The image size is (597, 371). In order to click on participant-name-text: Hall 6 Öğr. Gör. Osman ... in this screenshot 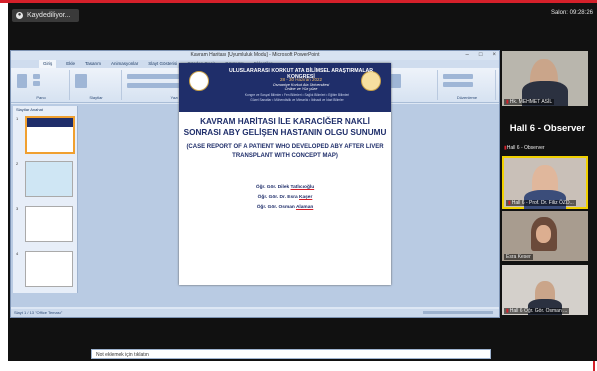, I will do `click(538, 311)`.